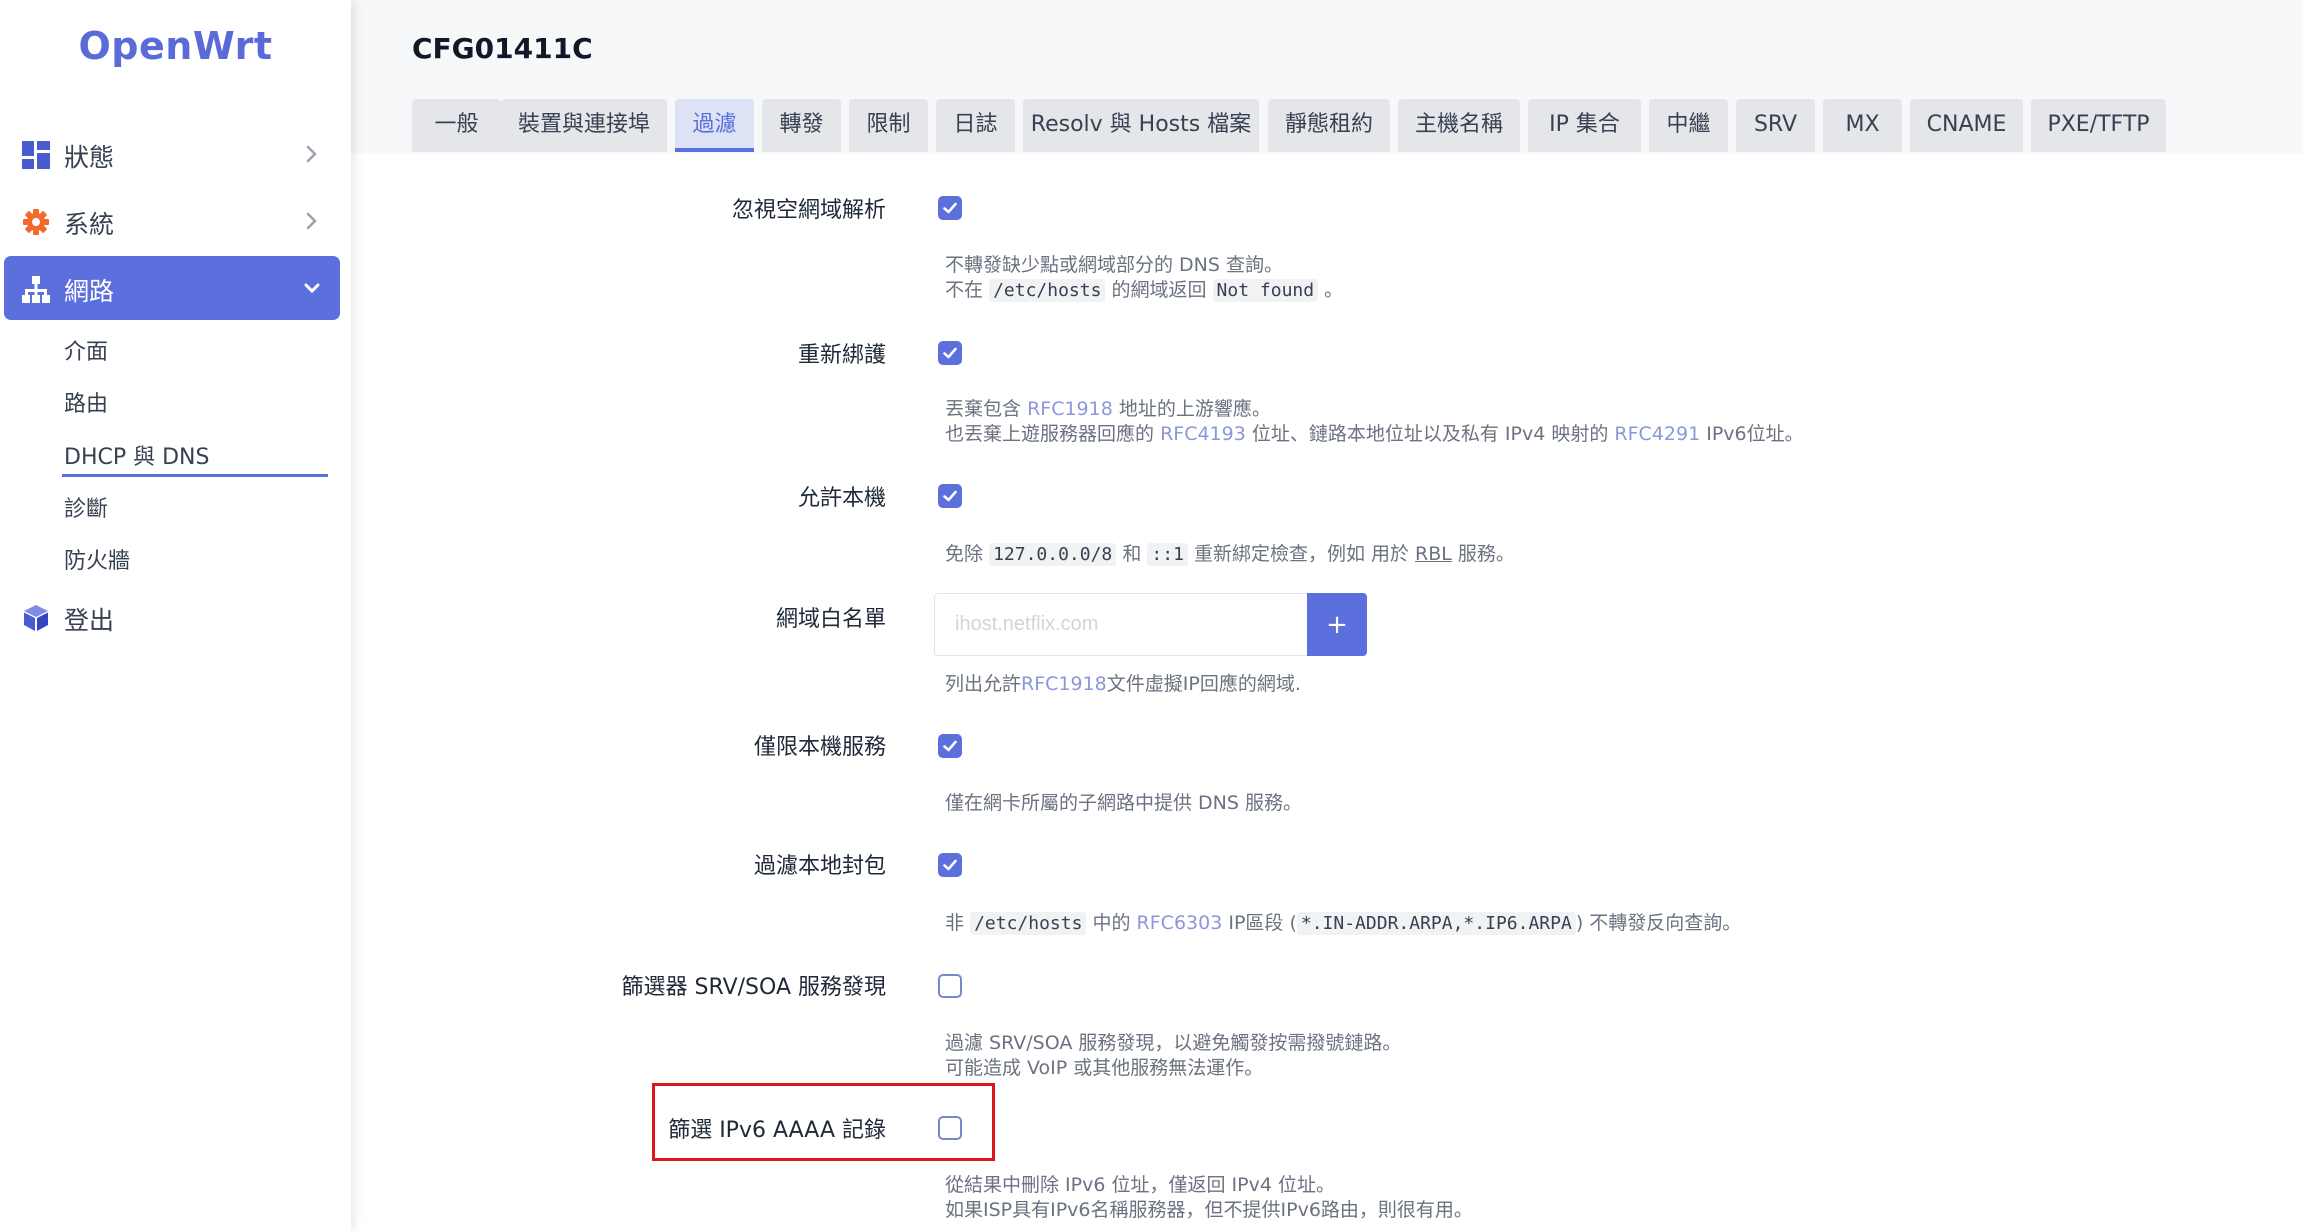 The image size is (2303, 1231). I want to click on sidebar-item-label: 系統, so click(89, 224).